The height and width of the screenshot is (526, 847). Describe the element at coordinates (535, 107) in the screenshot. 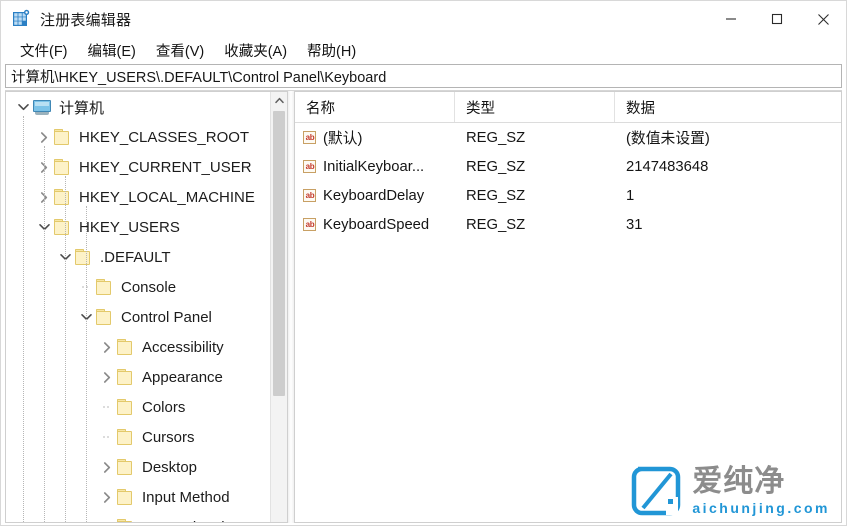

I see `column-header-type: 类型` at that location.